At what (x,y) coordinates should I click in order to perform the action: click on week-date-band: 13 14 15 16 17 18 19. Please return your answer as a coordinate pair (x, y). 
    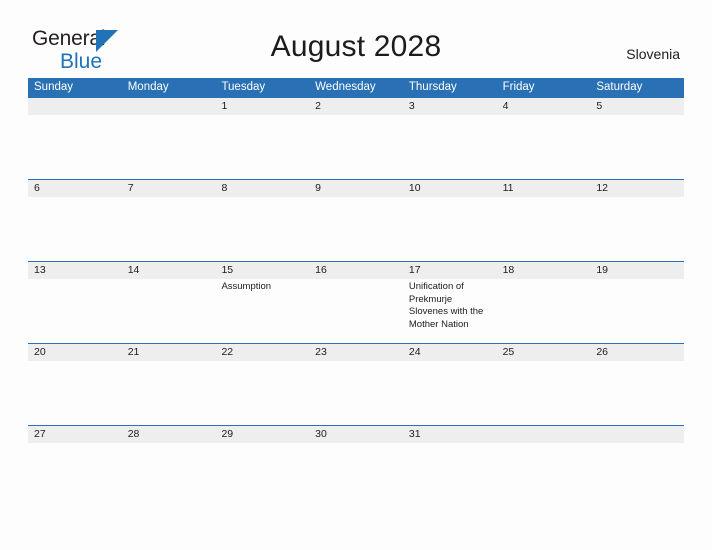
    Looking at the image, I should click on (356, 270).